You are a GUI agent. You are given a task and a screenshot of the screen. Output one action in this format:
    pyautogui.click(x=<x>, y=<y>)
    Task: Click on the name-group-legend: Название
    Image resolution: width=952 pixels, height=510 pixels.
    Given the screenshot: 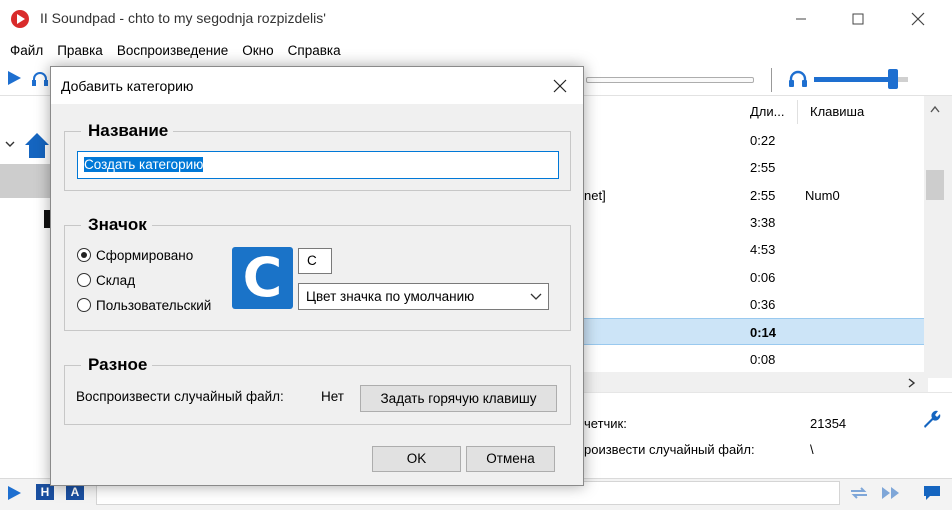 What is the action you would take?
    pyautogui.click(x=127, y=131)
    